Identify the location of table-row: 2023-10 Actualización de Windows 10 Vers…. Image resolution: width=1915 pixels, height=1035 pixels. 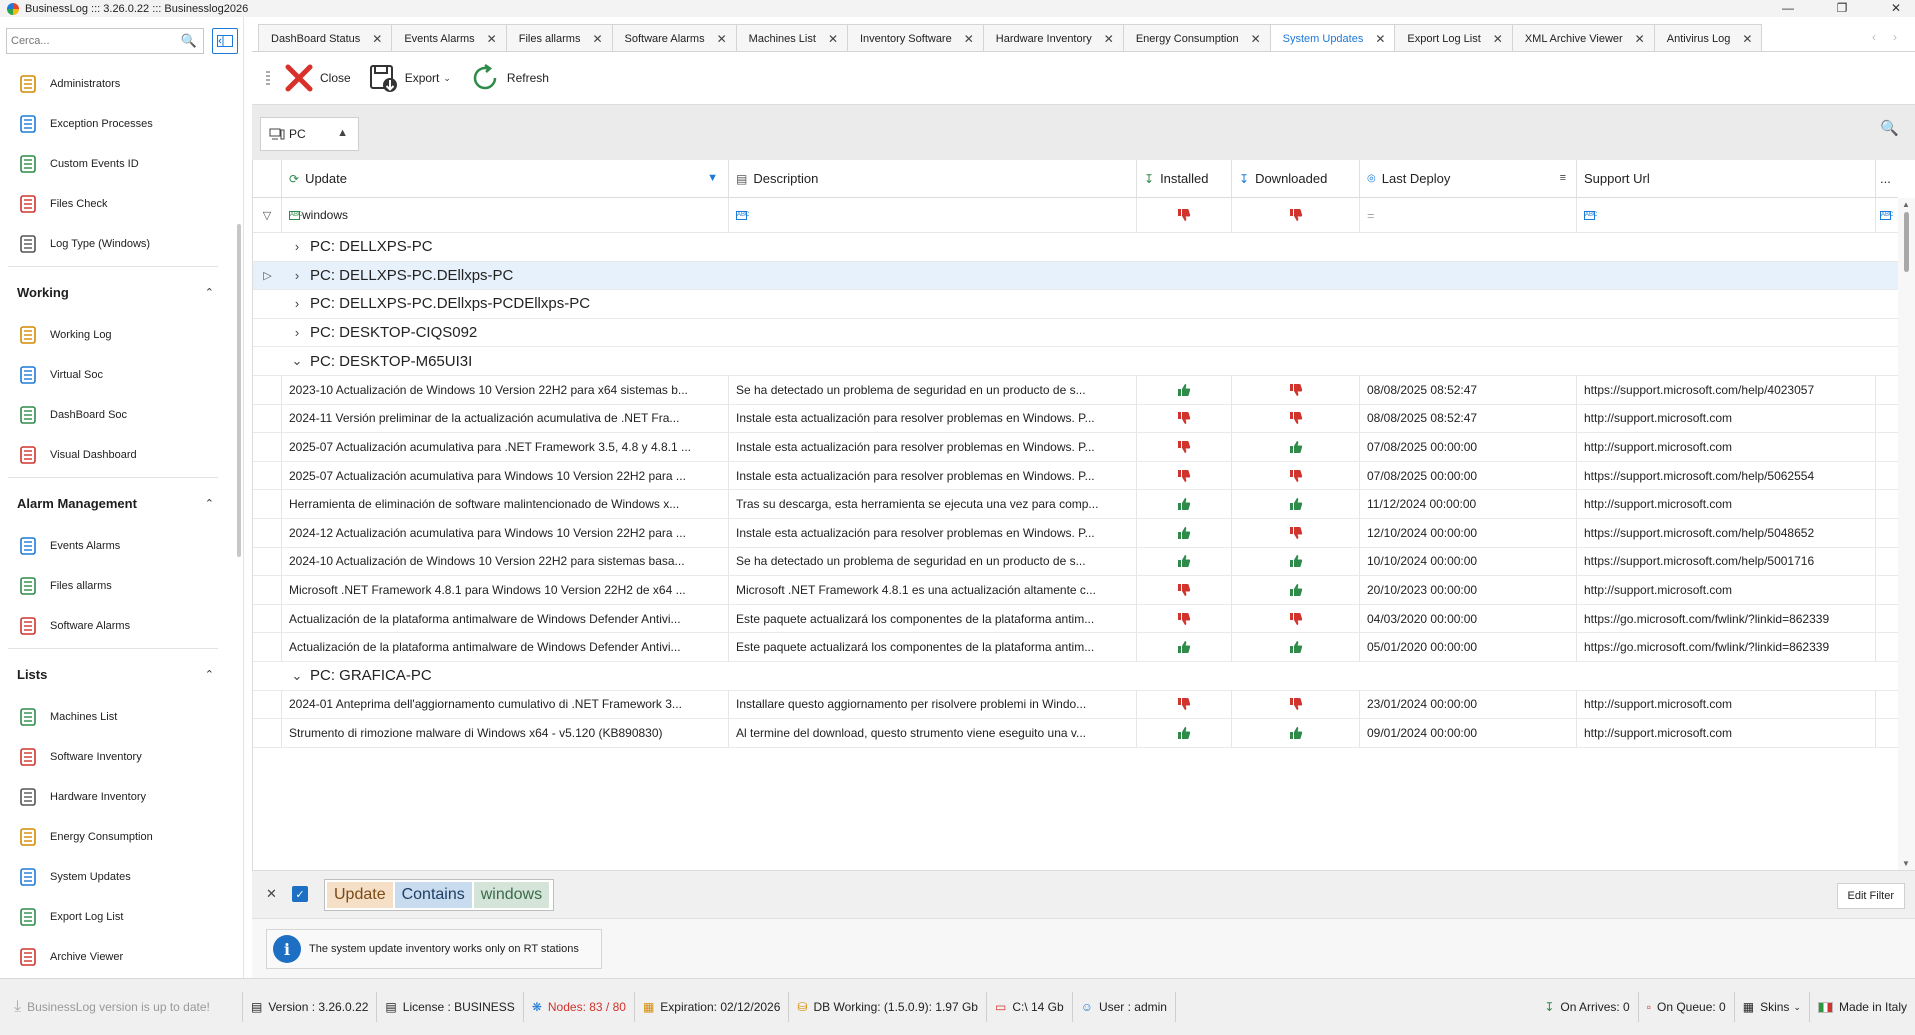
(1075, 390).